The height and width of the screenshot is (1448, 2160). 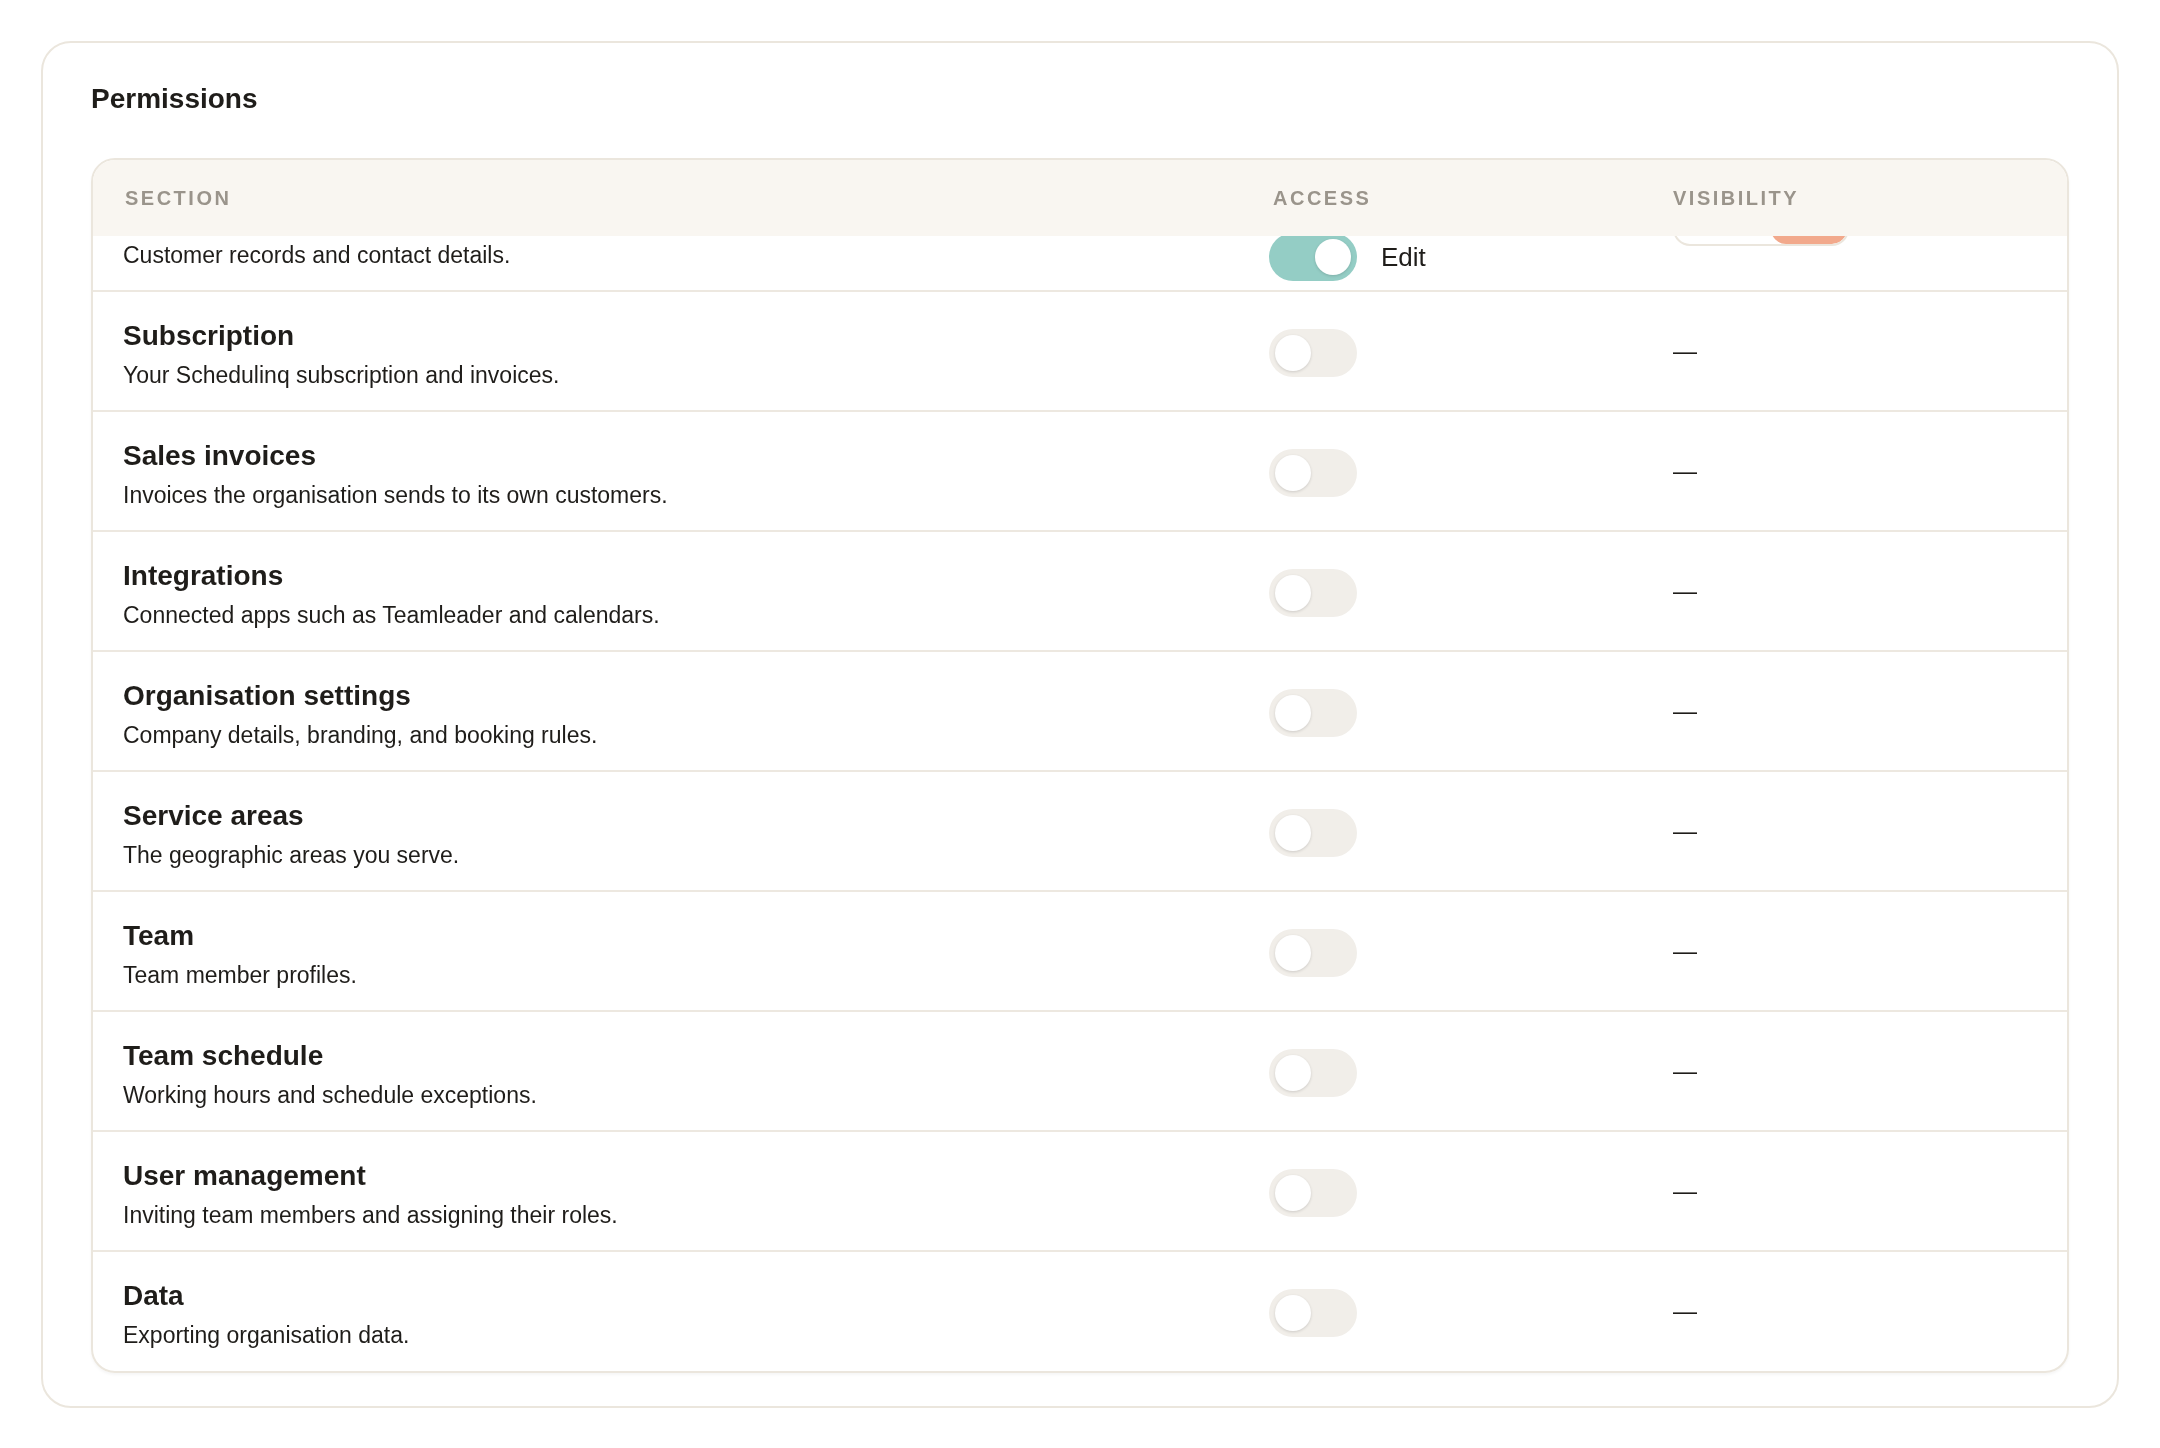 What do you see at coordinates (342, 375) in the screenshot?
I see `section-description: Your Schedulinq subscription and invoices.` at bounding box center [342, 375].